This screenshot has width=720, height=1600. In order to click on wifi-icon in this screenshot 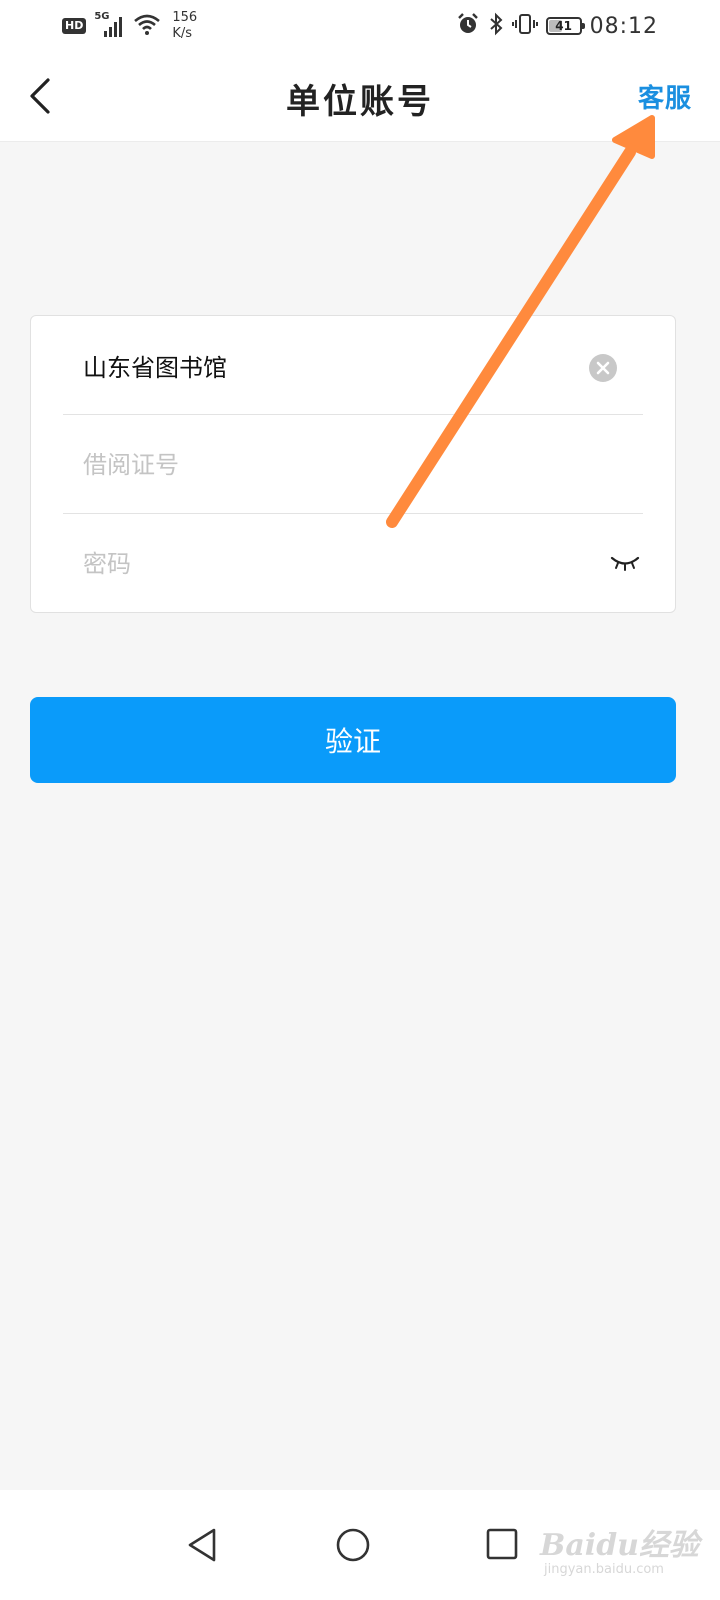, I will do `click(147, 26)`.